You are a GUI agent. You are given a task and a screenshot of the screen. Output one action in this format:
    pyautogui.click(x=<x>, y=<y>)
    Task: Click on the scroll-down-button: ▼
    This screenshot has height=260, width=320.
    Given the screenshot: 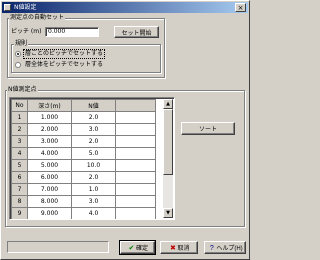 What is the action you would take?
    pyautogui.click(x=168, y=213)
    